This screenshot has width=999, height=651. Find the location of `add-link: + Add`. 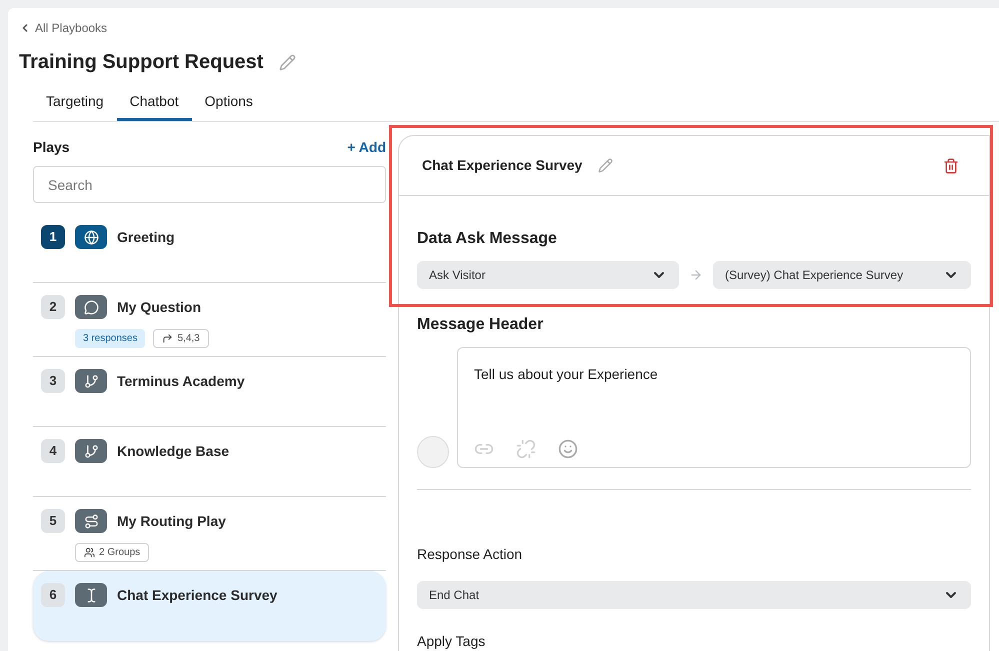

add-link: + Add is located at coordinates (366, 147).